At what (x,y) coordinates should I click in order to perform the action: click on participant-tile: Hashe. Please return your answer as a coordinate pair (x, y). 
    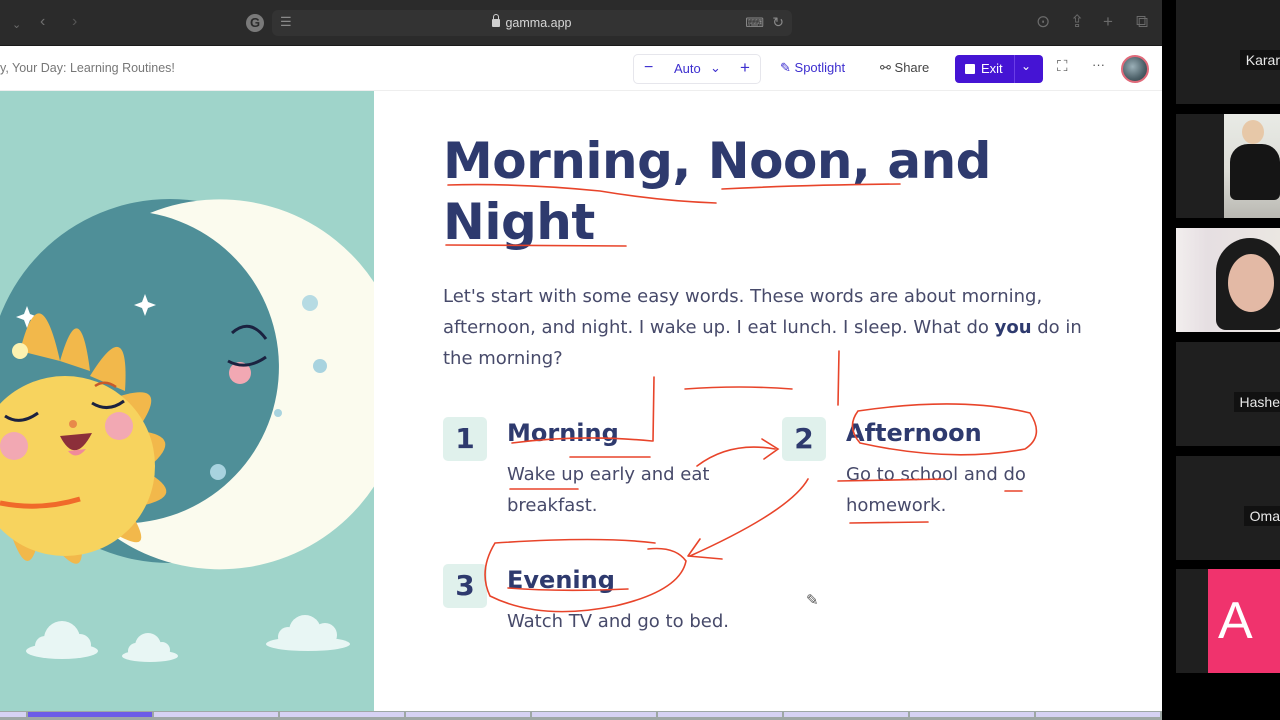
    Looking at the image, I should click on (1228, 394).